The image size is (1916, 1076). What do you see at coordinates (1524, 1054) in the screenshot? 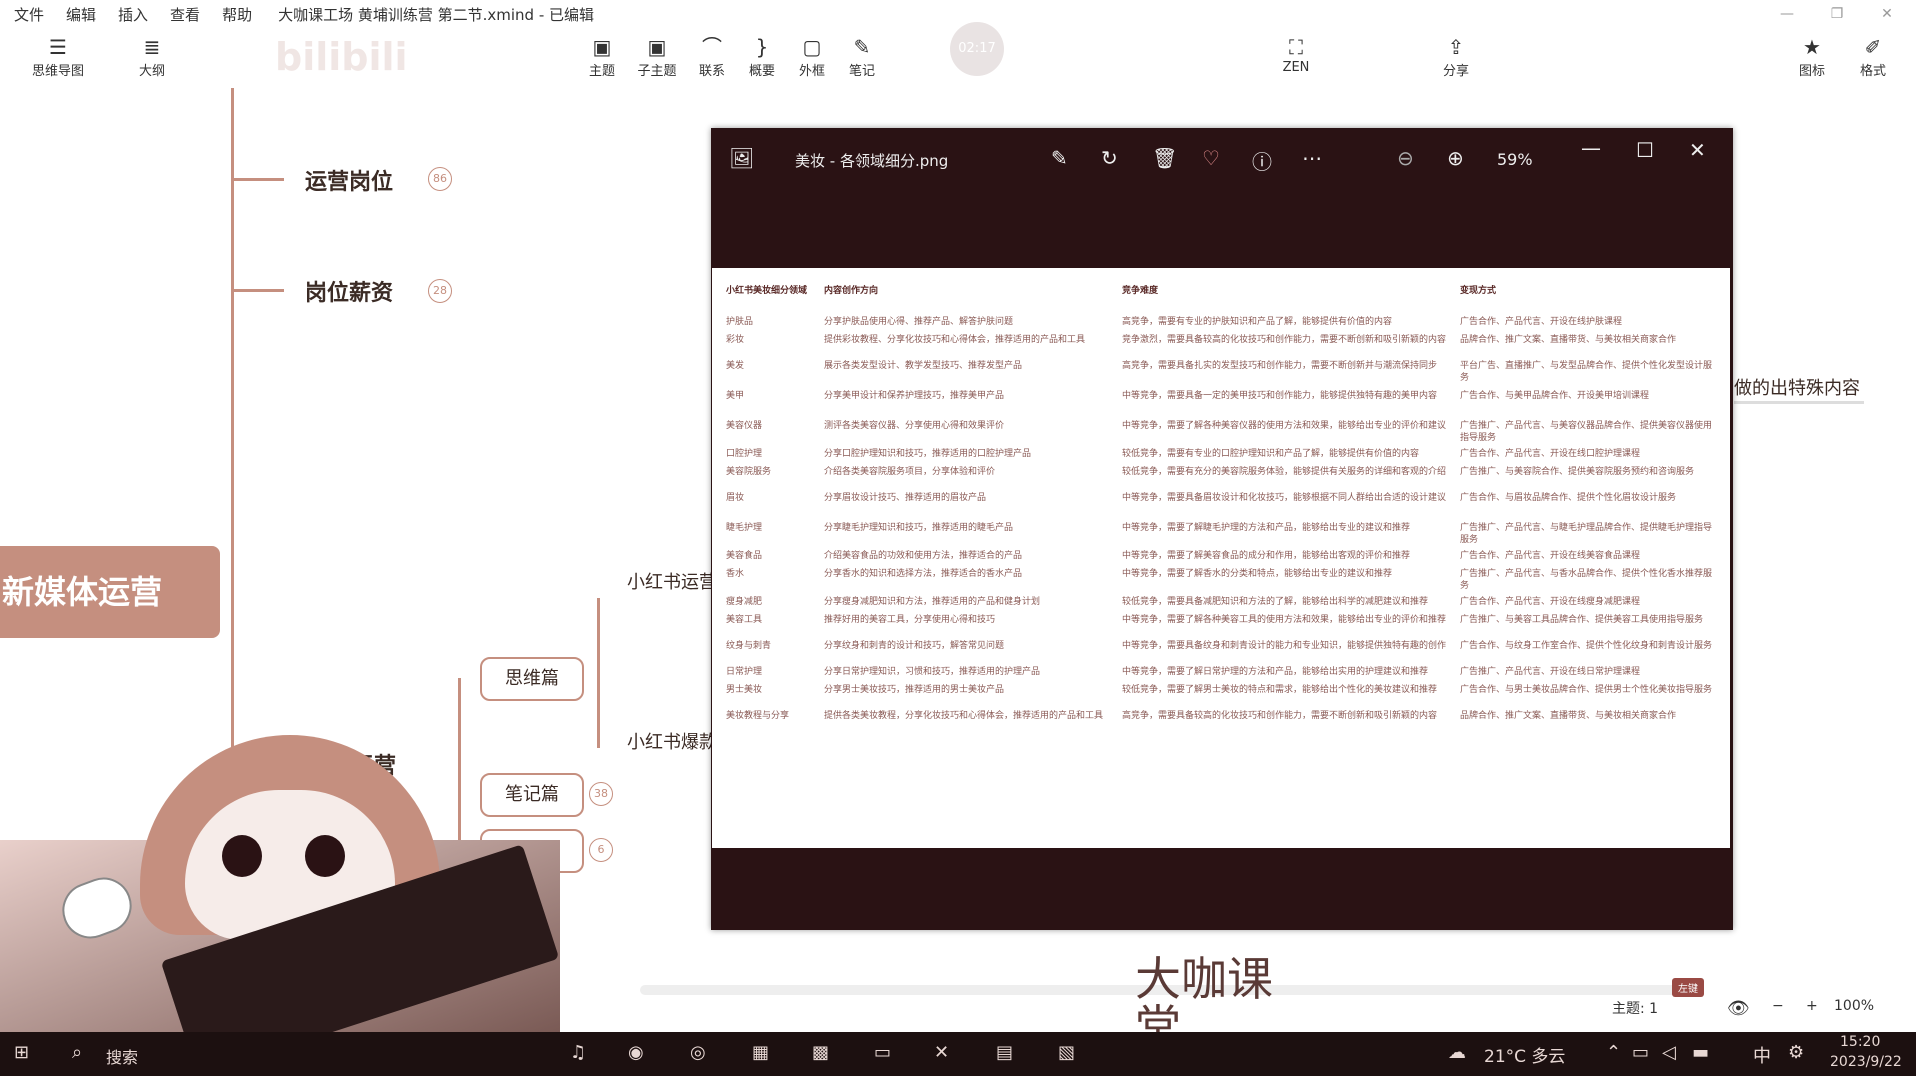
I see `weather-status: 21°C 多云` at bounding box center [1524, 1054].